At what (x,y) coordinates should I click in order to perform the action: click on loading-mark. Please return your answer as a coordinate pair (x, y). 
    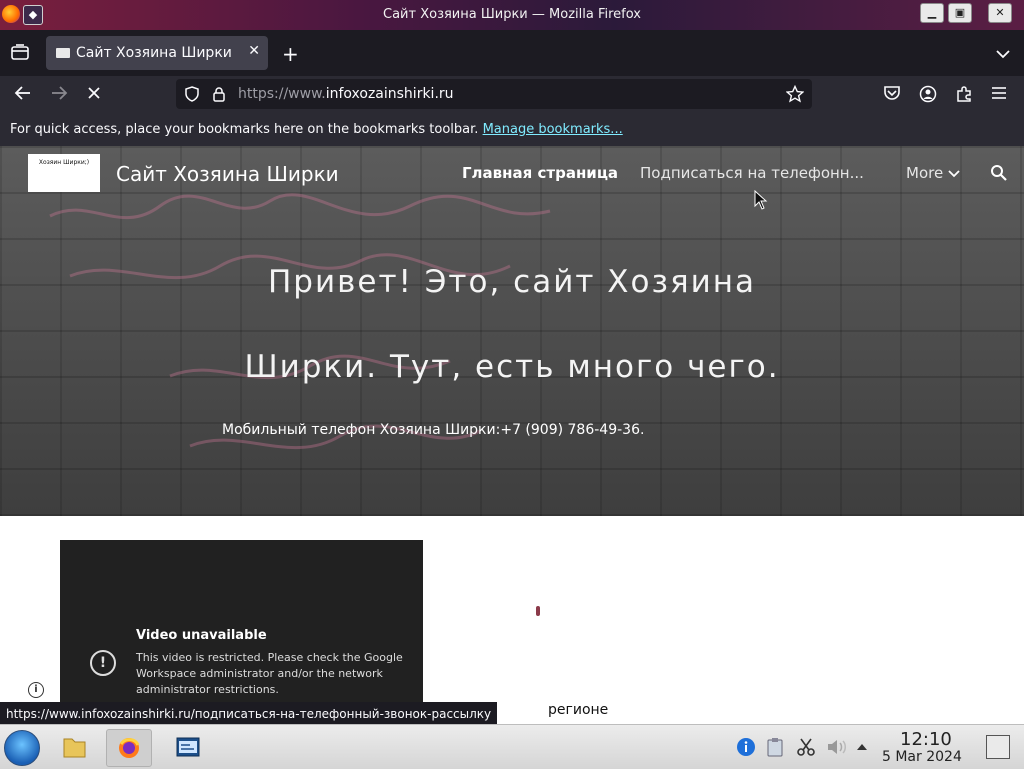
    Looking at the image, I should click on (538, 611).